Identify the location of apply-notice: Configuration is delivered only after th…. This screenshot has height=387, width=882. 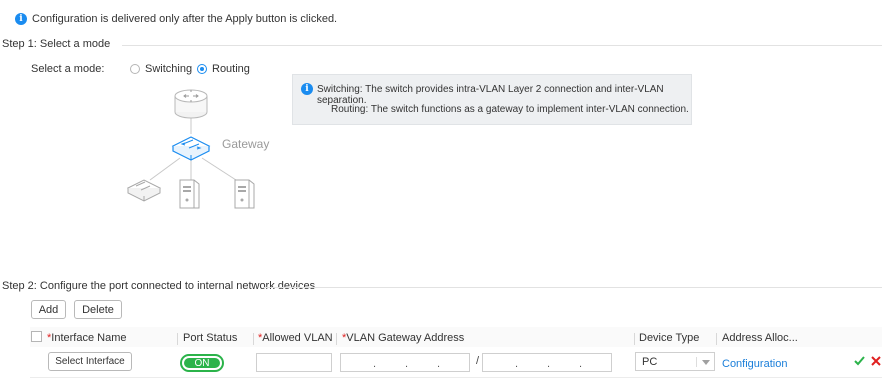
(185, 19).